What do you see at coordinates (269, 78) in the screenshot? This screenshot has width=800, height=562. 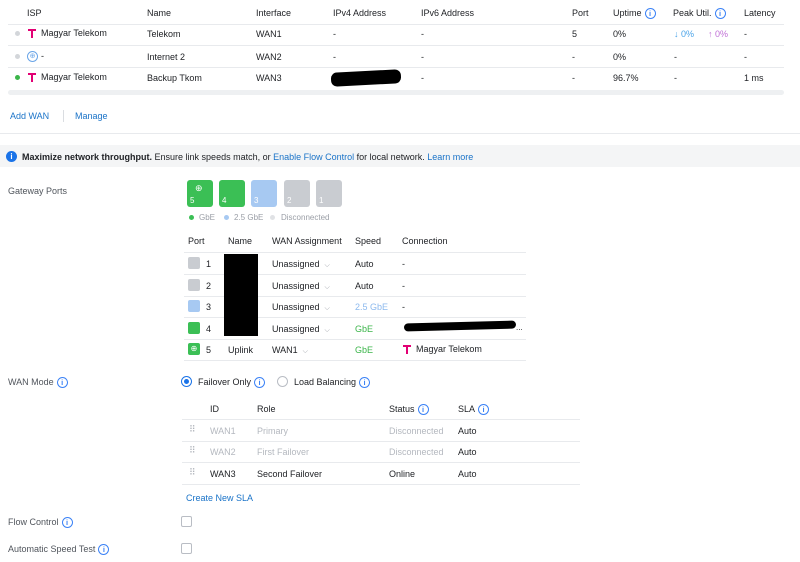 I see `interface: WAN3` at bounding box center [269, 78].